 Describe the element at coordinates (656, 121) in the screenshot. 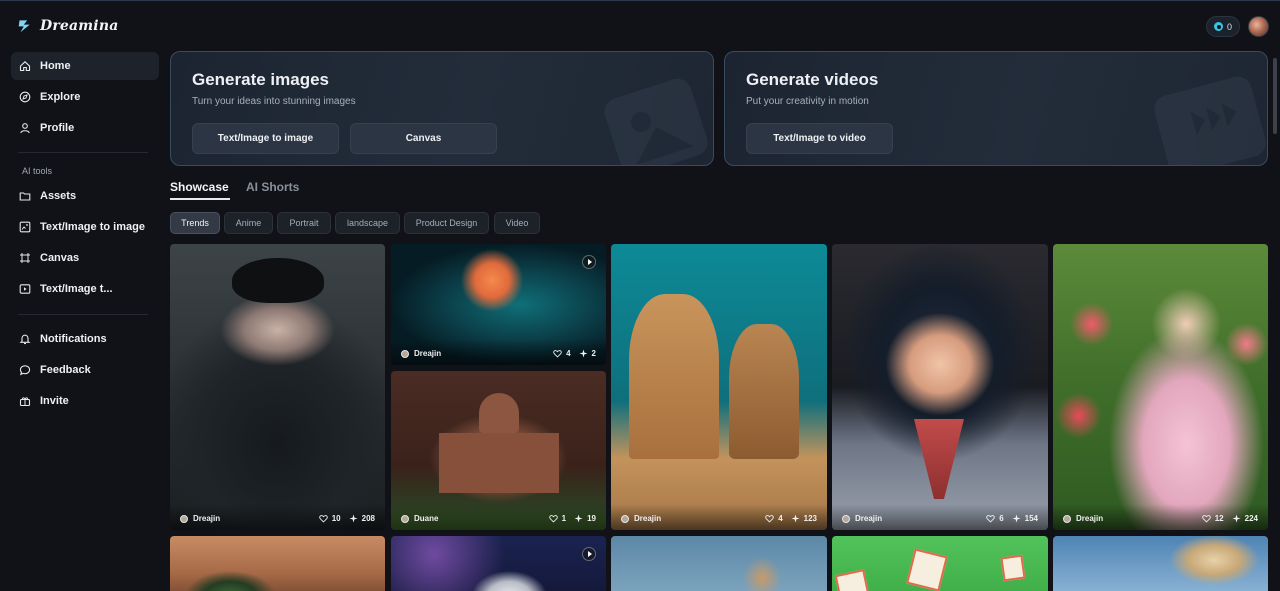

I see `image-decoration-icon` at that location.